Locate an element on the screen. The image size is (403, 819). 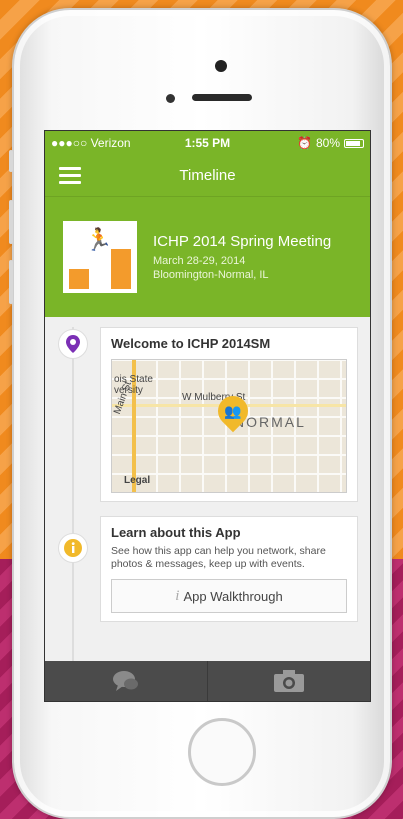
learn-card-title: Learn about this App is located at coordinates (176, 532).